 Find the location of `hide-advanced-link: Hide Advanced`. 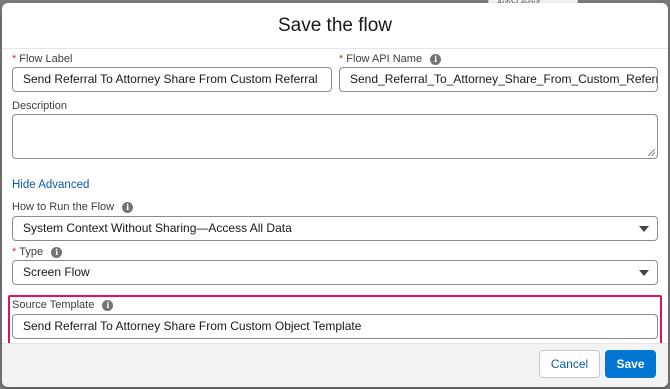

hide-advanced-link: Hide Advanced is located at coordinates (50, 185).